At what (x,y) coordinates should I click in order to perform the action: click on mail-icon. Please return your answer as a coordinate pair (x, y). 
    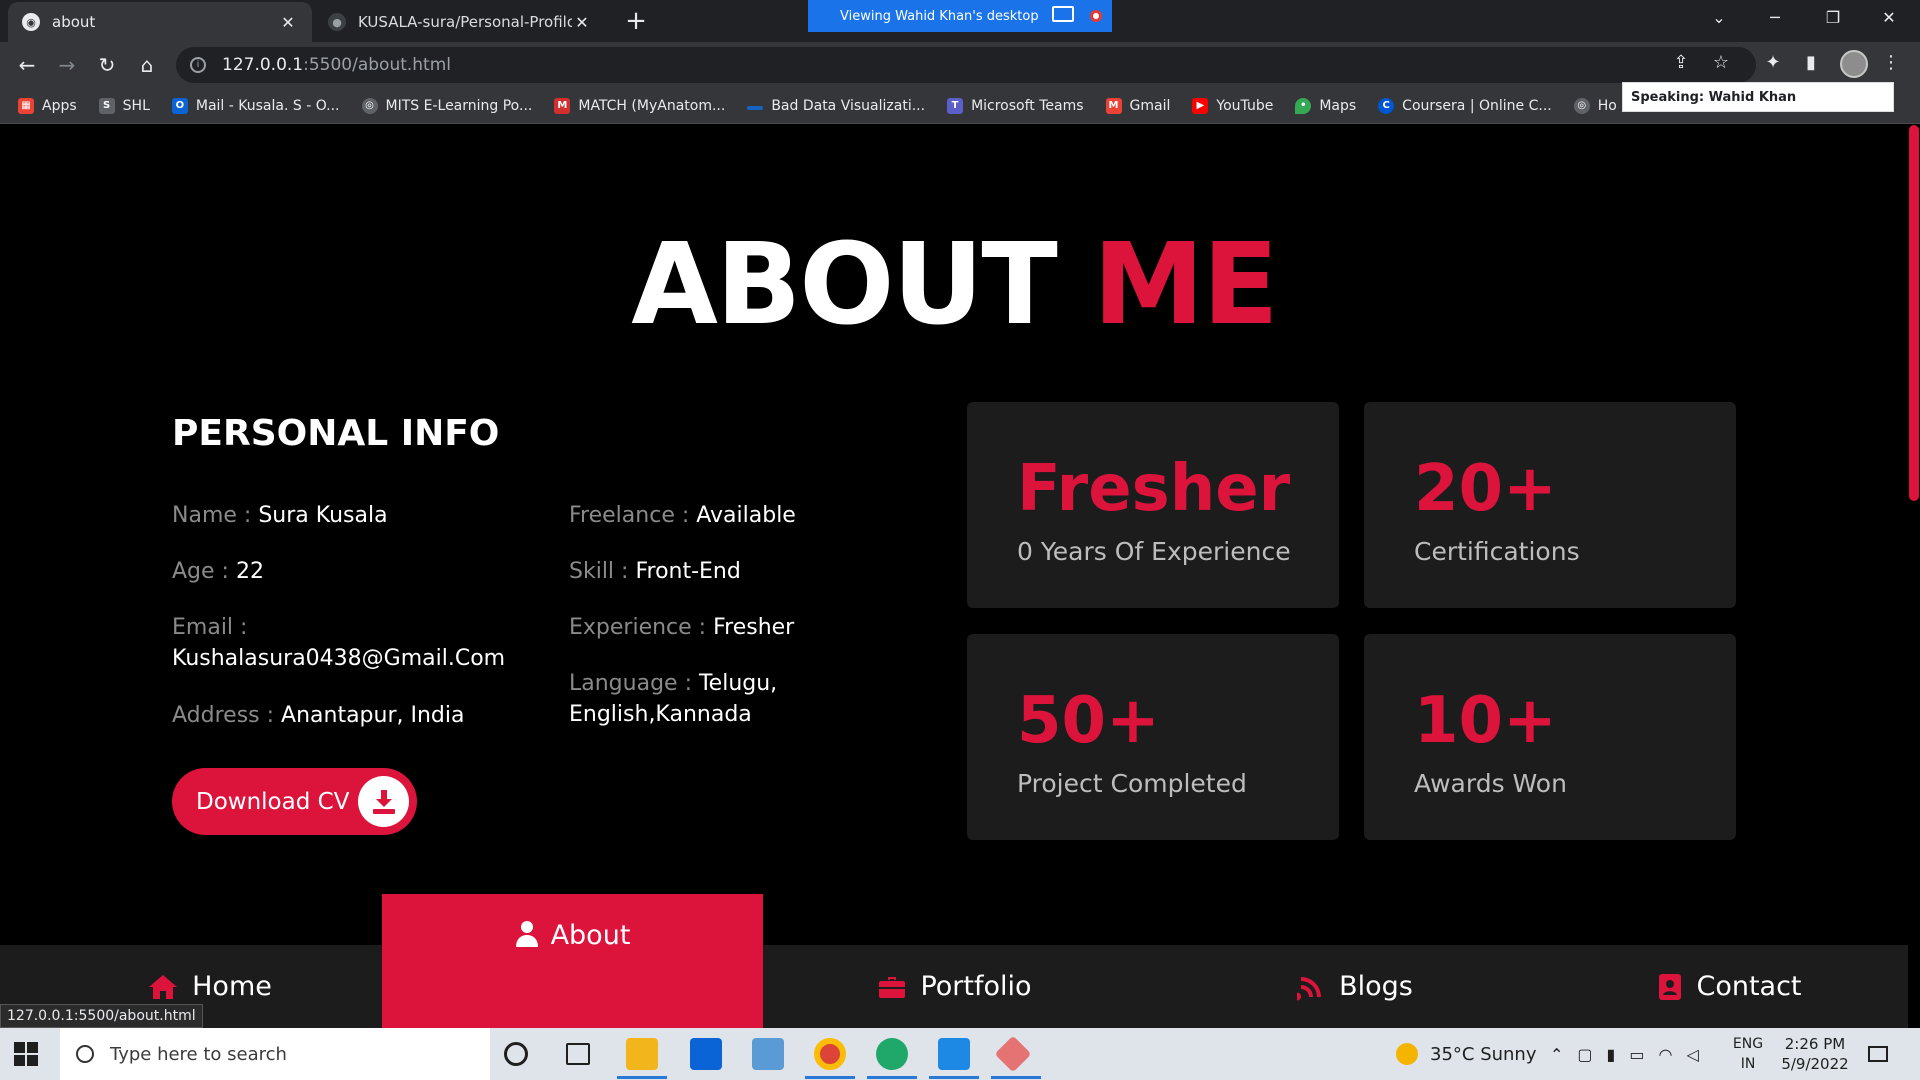
    Looking at the image, I should click on (706, 1054).